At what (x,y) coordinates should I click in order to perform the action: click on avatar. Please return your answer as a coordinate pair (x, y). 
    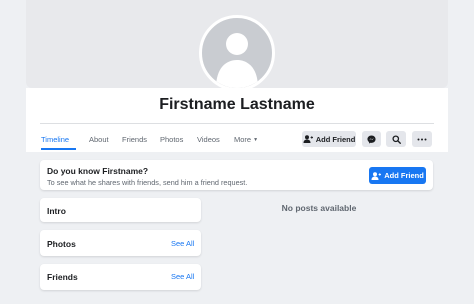
    Looking at the image, I should click on (237, 53).